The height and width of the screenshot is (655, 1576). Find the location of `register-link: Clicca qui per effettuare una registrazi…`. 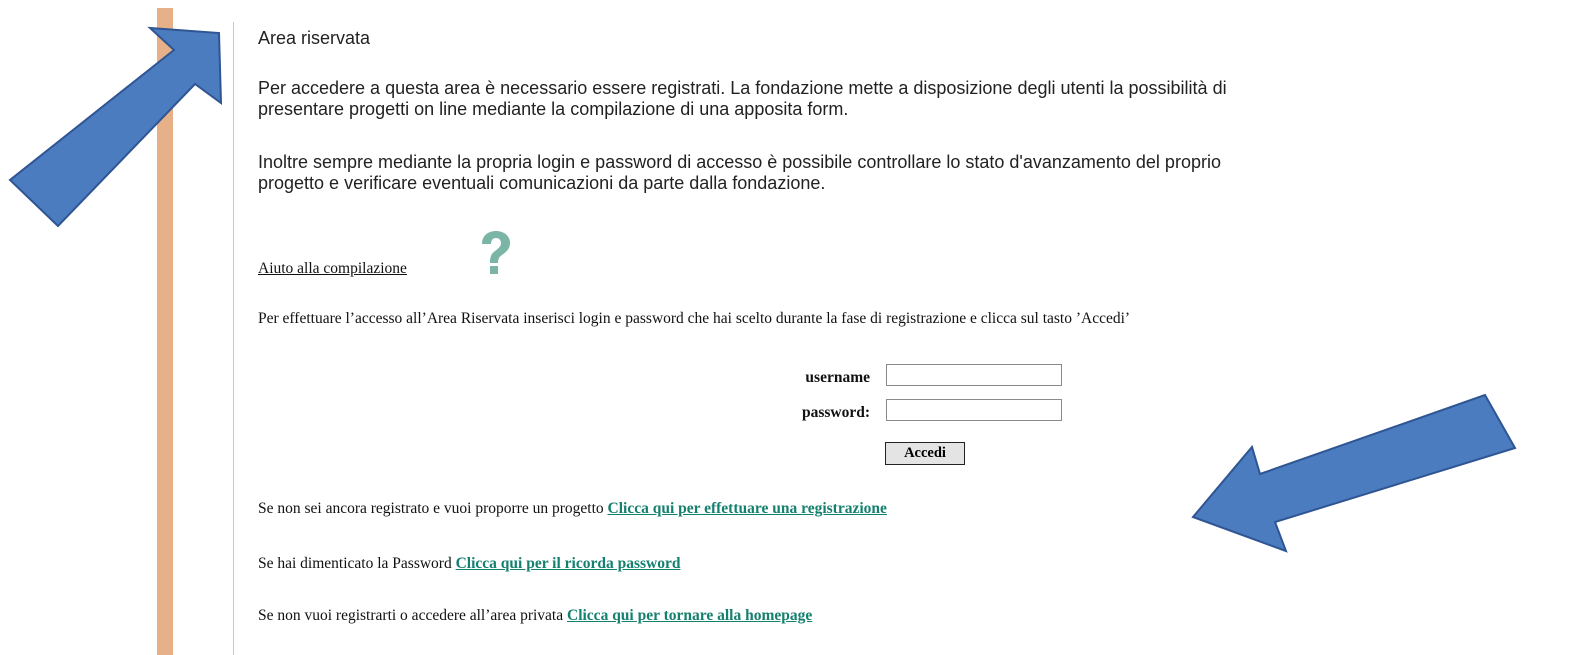

register-link: Clicca qui per effettuare una registrazi… is located at coordinates (747, 508).